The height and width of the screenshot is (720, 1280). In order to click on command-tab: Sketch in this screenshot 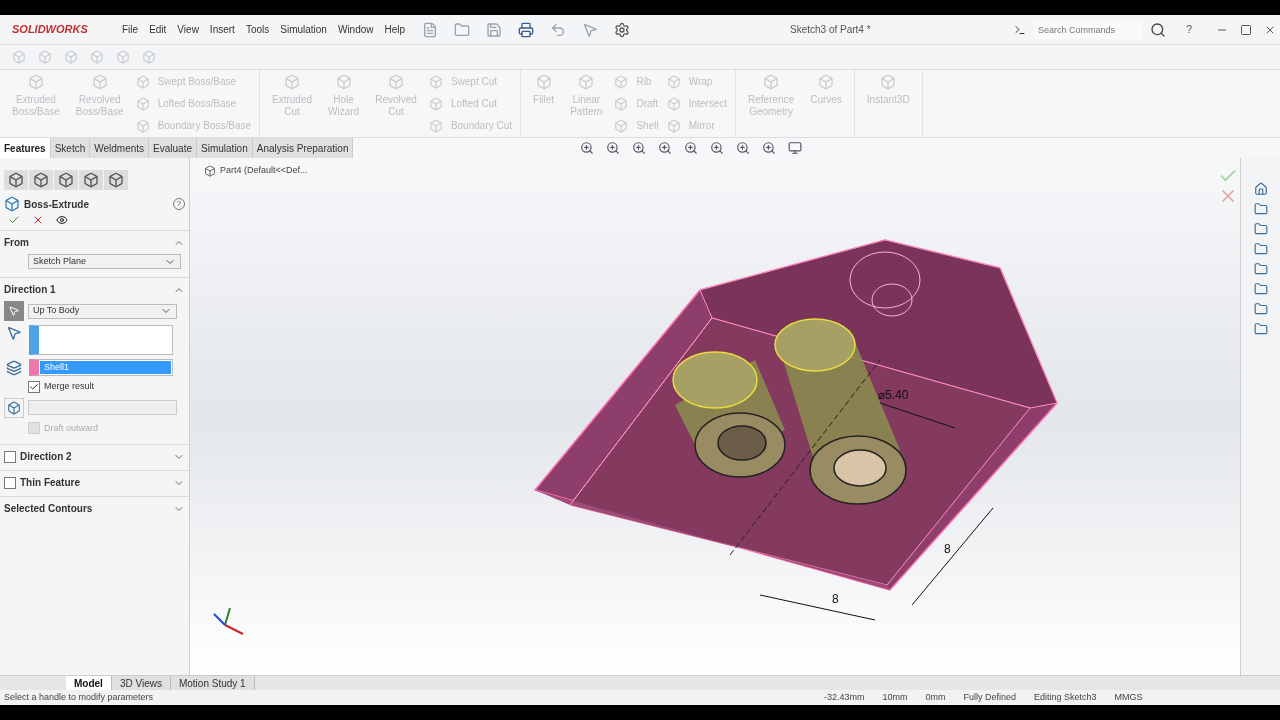, I will do `click(70, 148)`.